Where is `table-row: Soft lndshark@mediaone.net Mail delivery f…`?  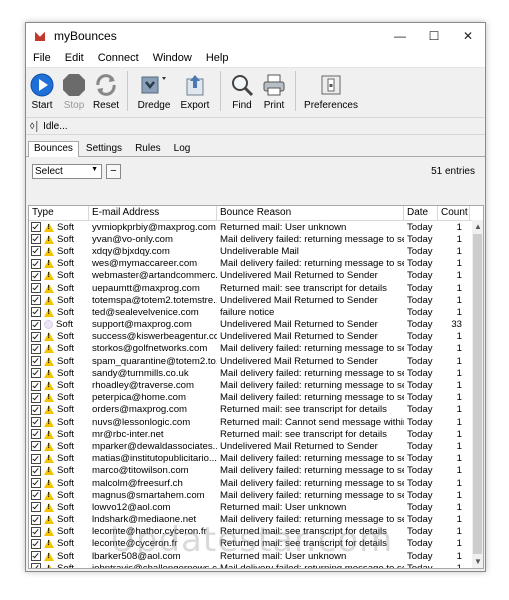 table-row: Soft lndshark@mediaone.net Mail delivery f… is located at coordinates (256, 520).